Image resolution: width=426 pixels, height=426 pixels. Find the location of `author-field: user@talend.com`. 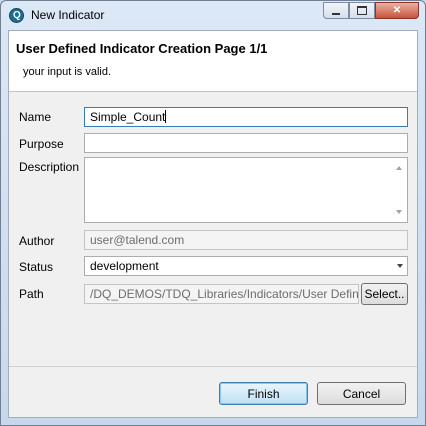

author-field: user@talend.com is located at coordinates (246, 240).